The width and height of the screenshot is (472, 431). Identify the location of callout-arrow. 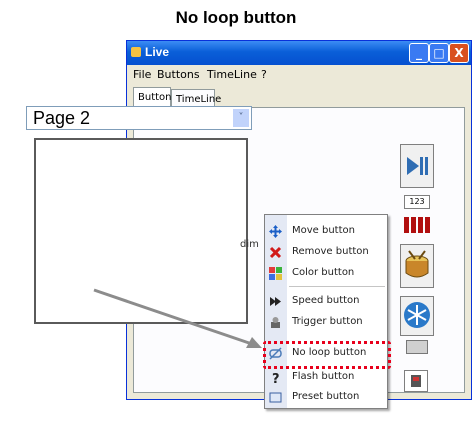
(177, 318).